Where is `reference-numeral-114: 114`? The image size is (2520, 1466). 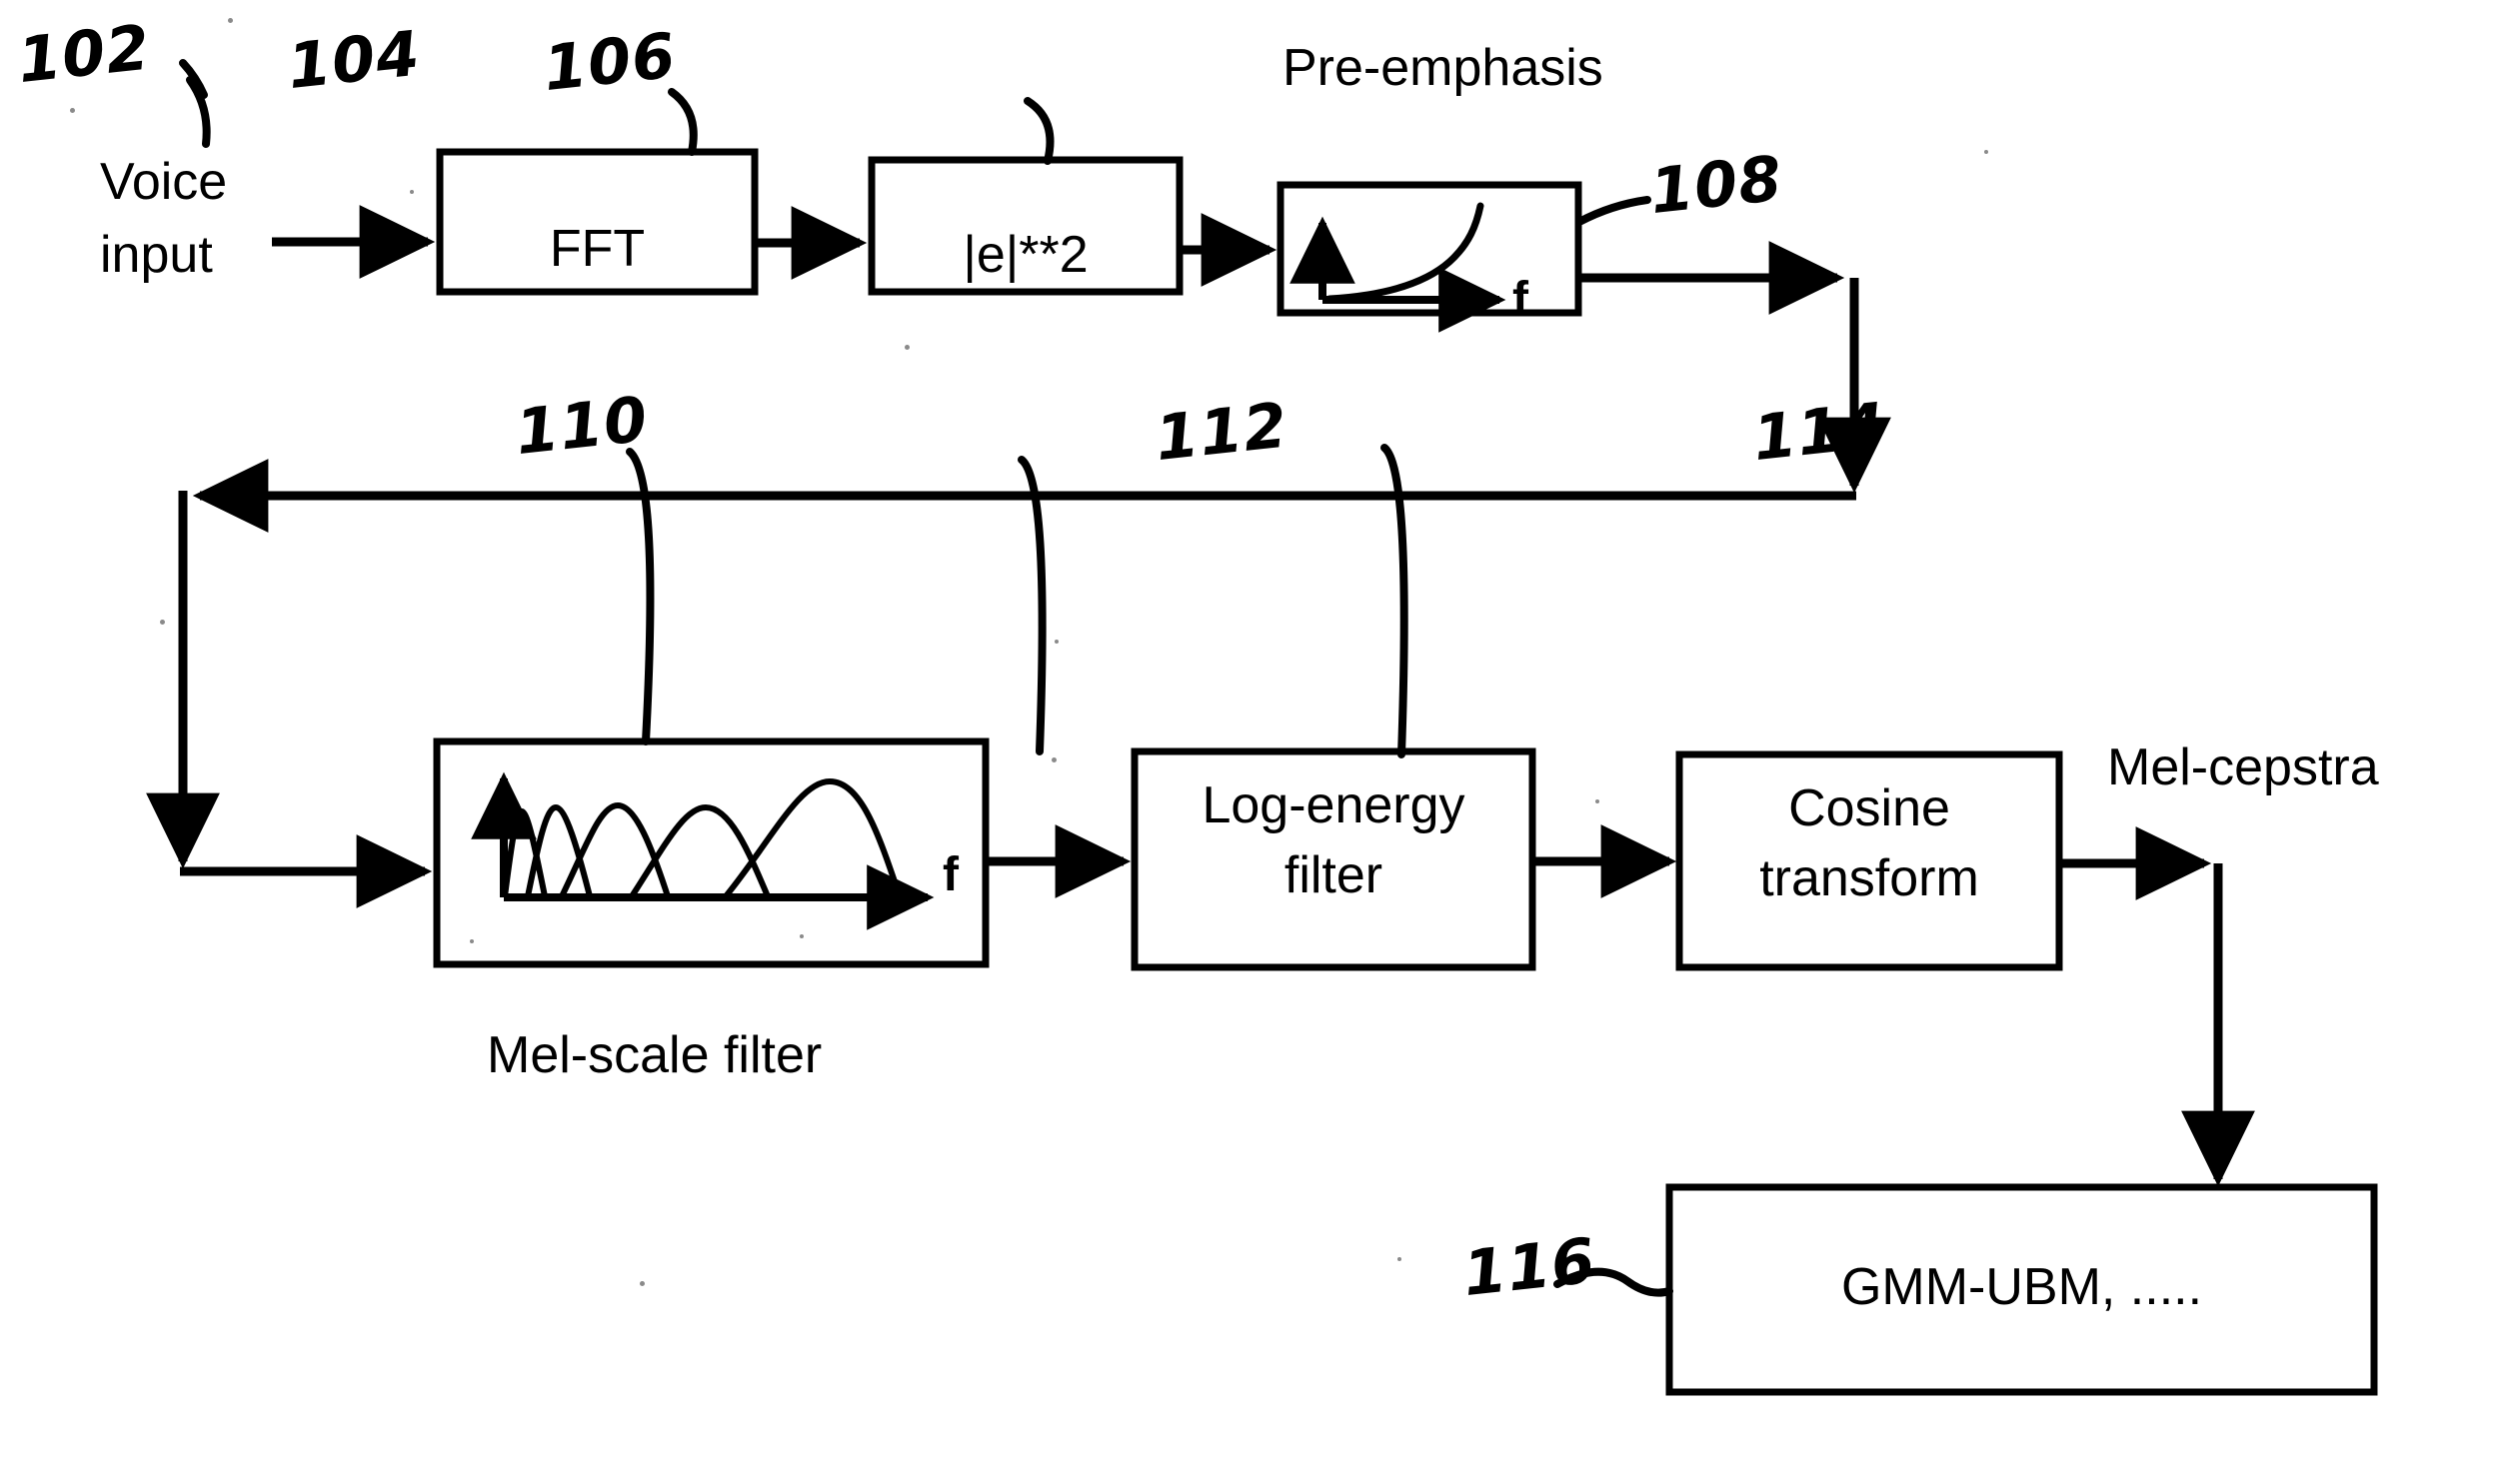 reference-numeral-114: 114 is located at coordinates (1819, 432).